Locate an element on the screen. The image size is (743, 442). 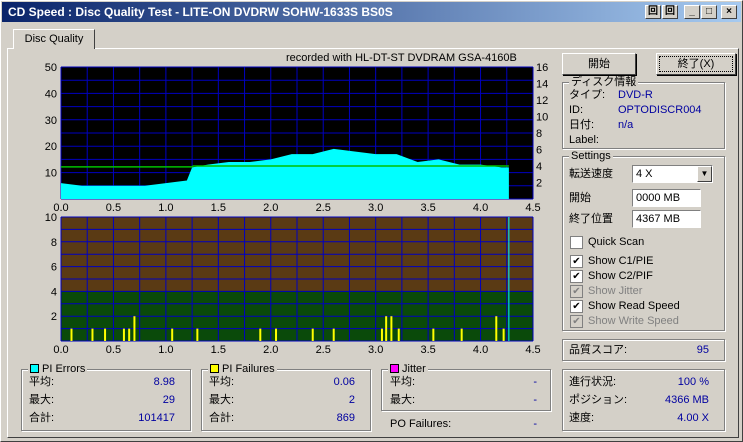
stop-button: 終了(X) is located at coordinates (696, 64).